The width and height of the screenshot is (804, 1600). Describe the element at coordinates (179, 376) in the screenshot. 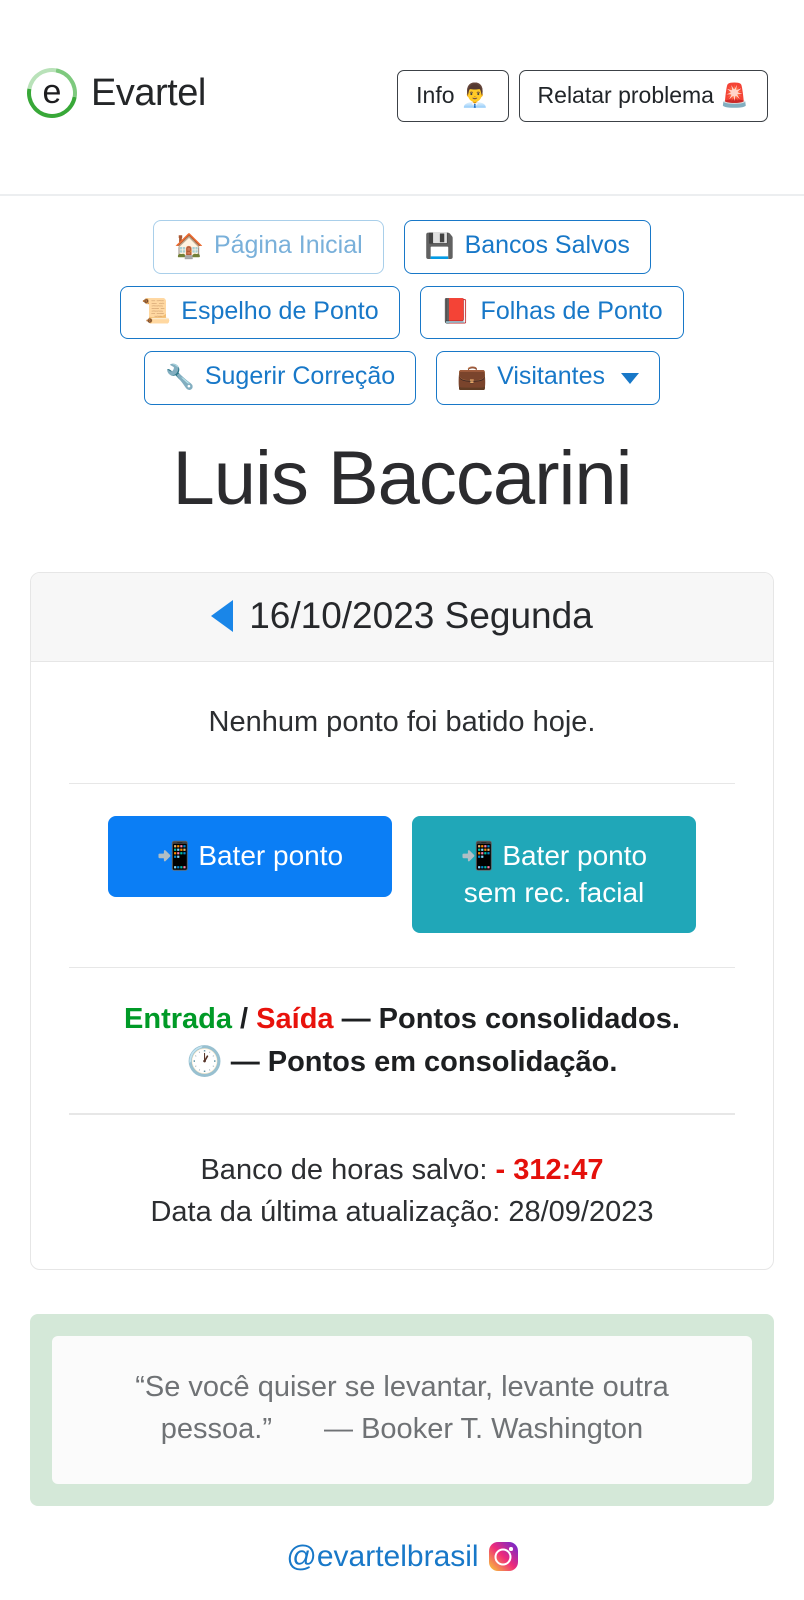

I see `wrench-icon: 🔧` at that location.